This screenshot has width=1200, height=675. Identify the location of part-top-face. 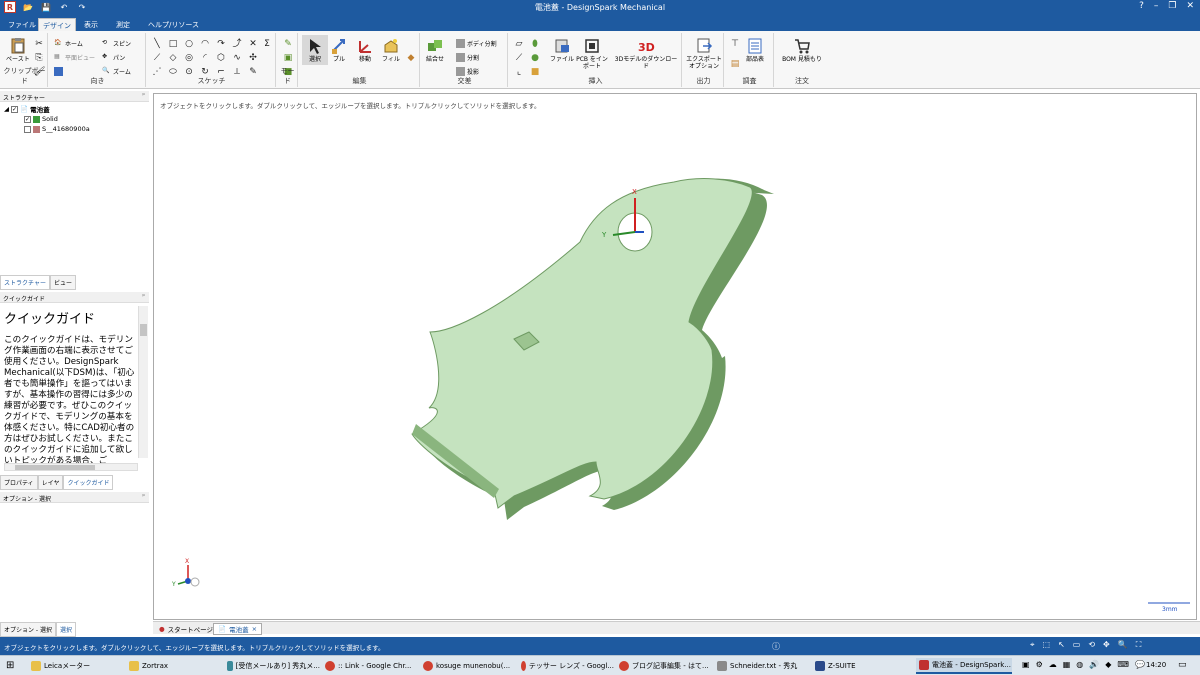
(582, 343).